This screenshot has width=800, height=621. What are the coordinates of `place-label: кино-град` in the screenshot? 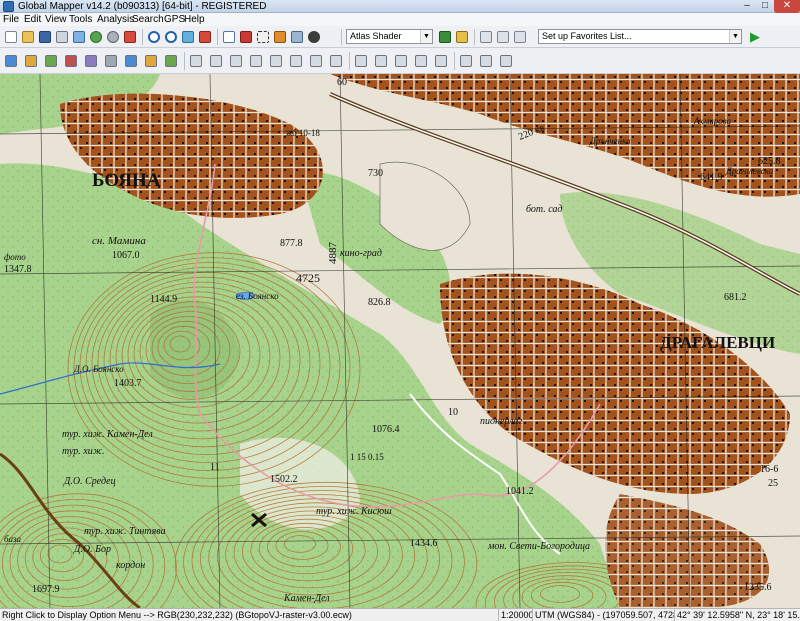 It's located at (361, 253).